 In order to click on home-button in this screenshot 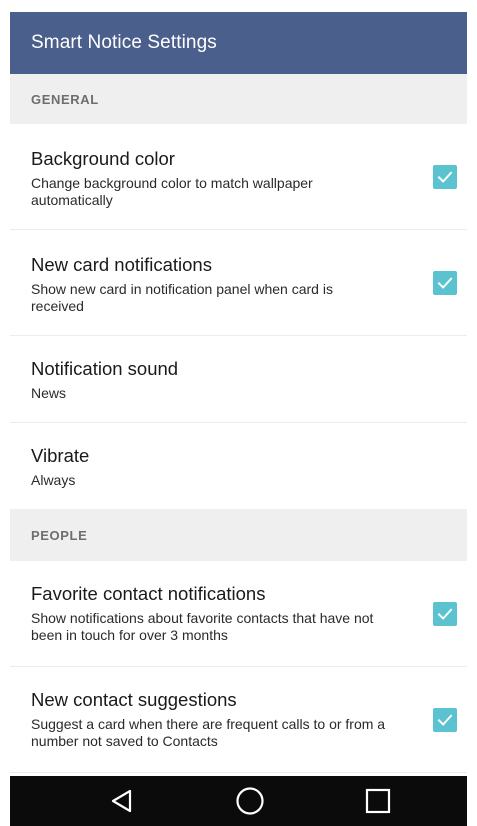, I will do `click(250, 801)`.